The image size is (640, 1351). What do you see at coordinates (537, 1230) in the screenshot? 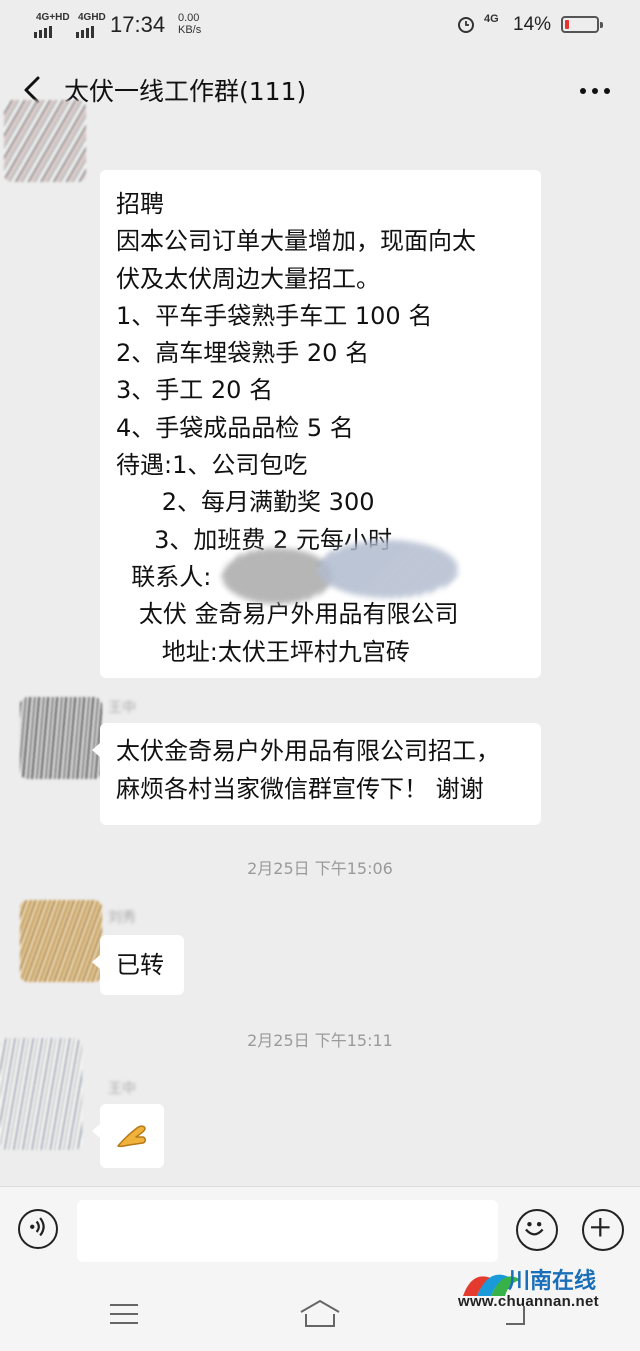
I see `emoji-icon` at bounding box center [537, 1230].